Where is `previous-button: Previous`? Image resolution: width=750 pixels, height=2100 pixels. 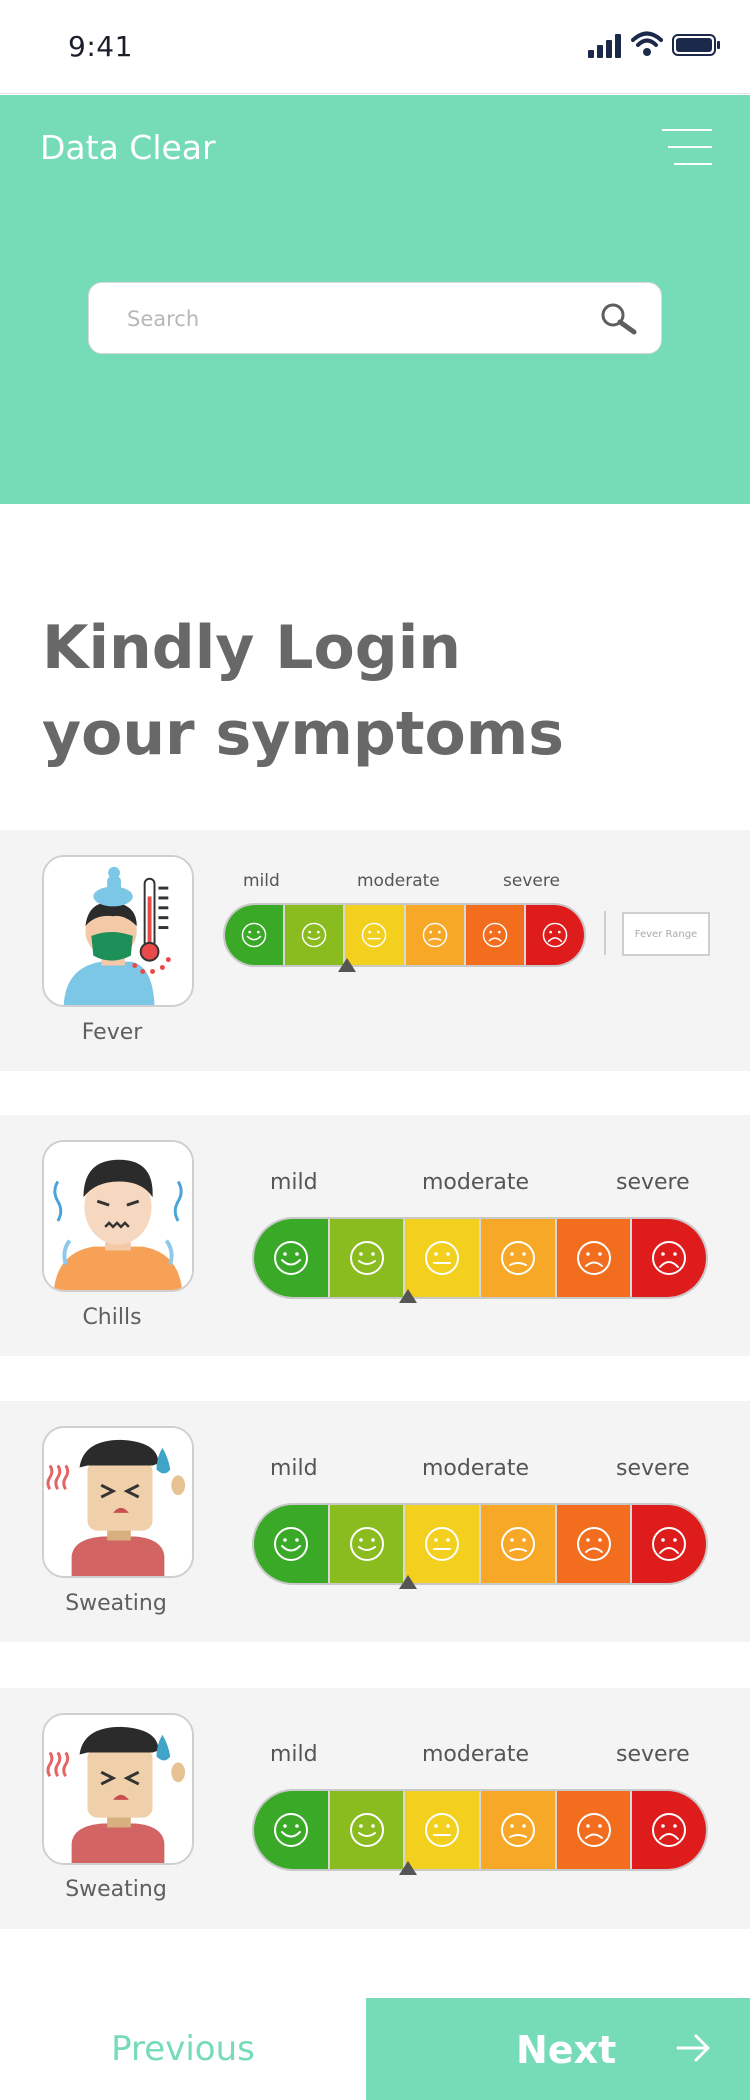 previous-button: Previous is located at coordinates (183, 2049).